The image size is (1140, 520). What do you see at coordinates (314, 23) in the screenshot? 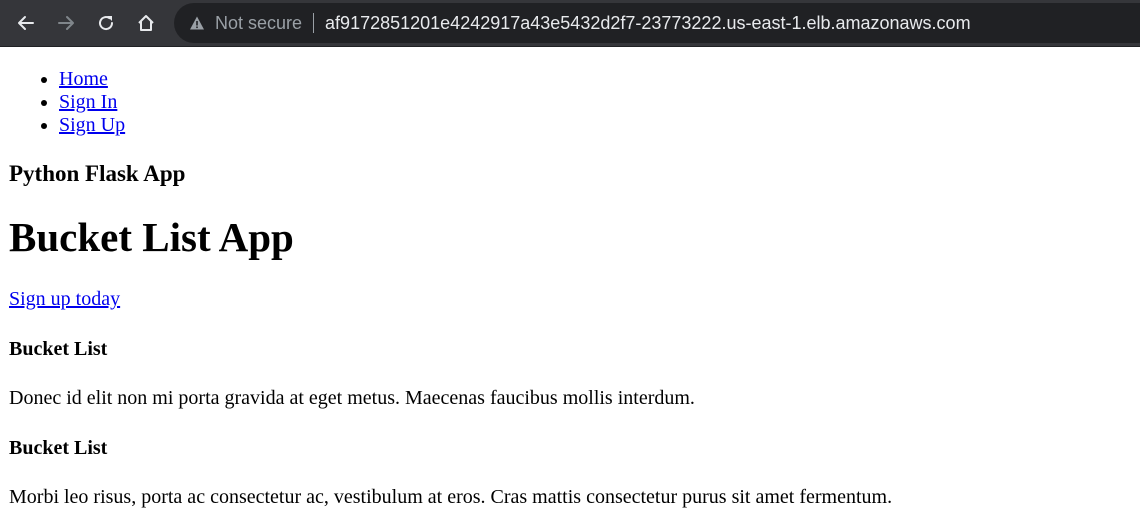
I see `omnibox-divider` at bounding box center [314, 23].